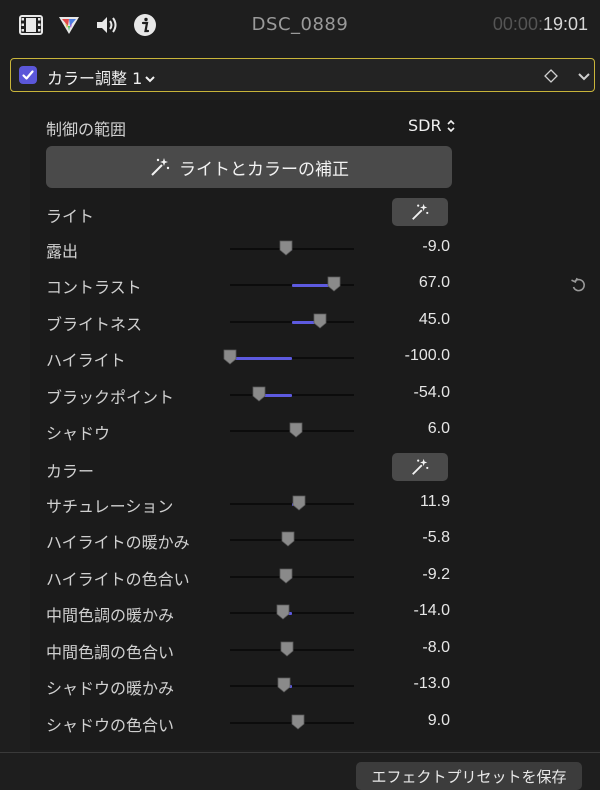 The width and height of the screenshot is (600, 790). Describe the element at coordinates (434, 283) in the screenshot. I see `parameter-value: 67.0` at that location.